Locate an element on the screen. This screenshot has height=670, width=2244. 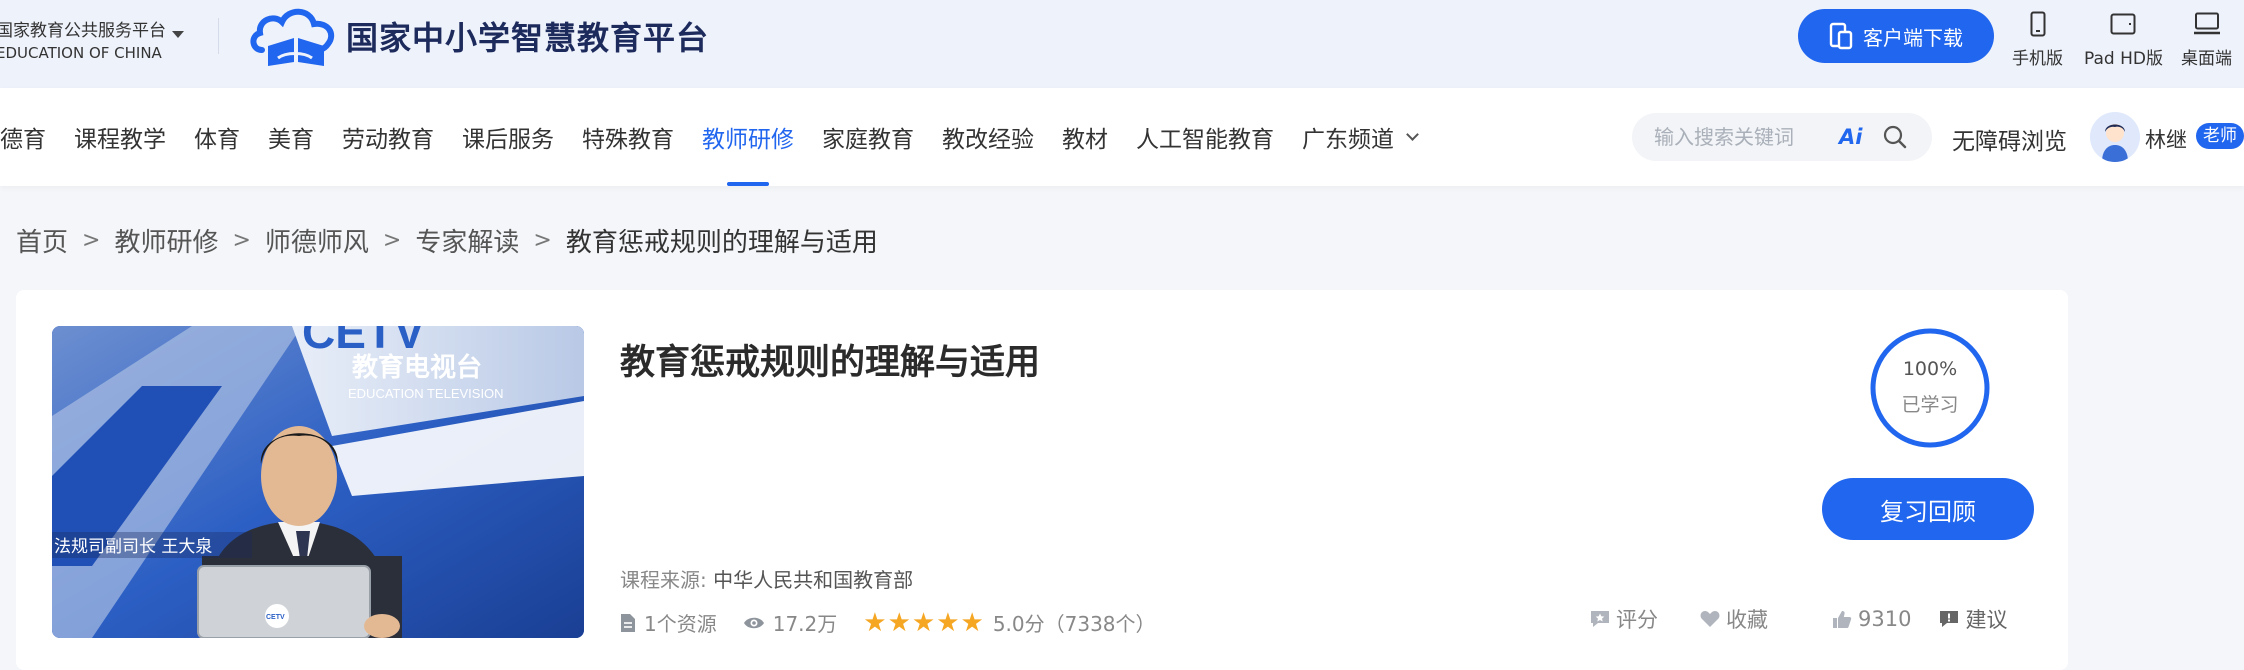
breadcrumb-ethics: 师德师风 is located at coordinates (317, 240).